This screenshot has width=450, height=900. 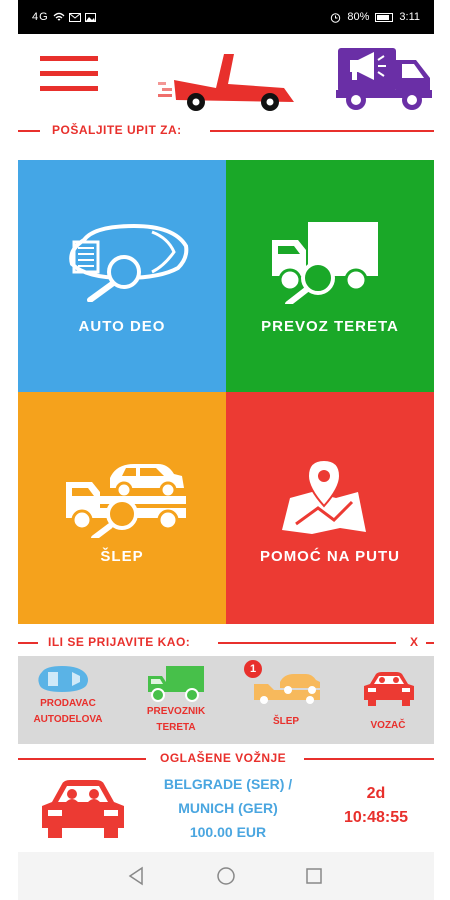 I want to click on ride-route-line-2: MUNICH (GER), so click(x=228, y=808).